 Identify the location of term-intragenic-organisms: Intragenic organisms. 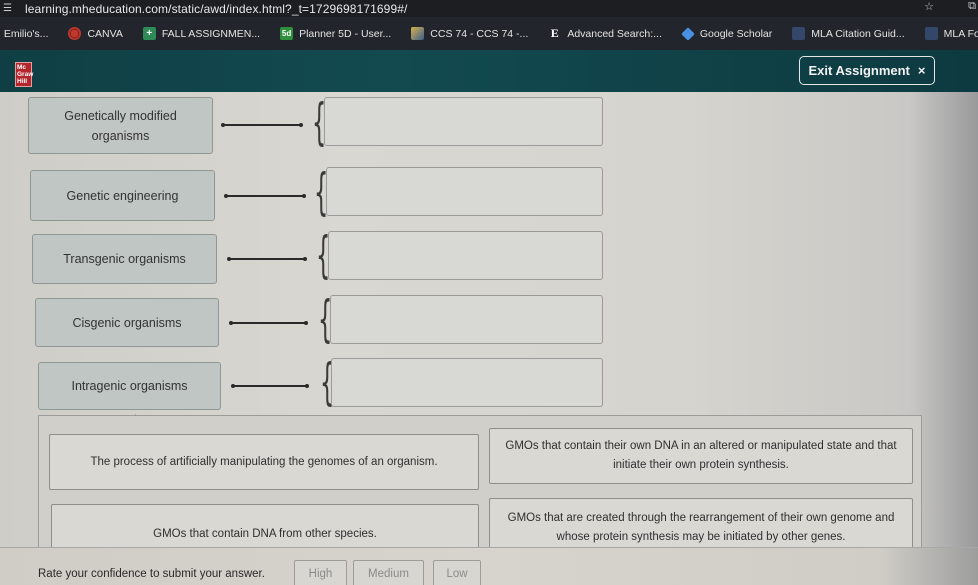
(129, 386).